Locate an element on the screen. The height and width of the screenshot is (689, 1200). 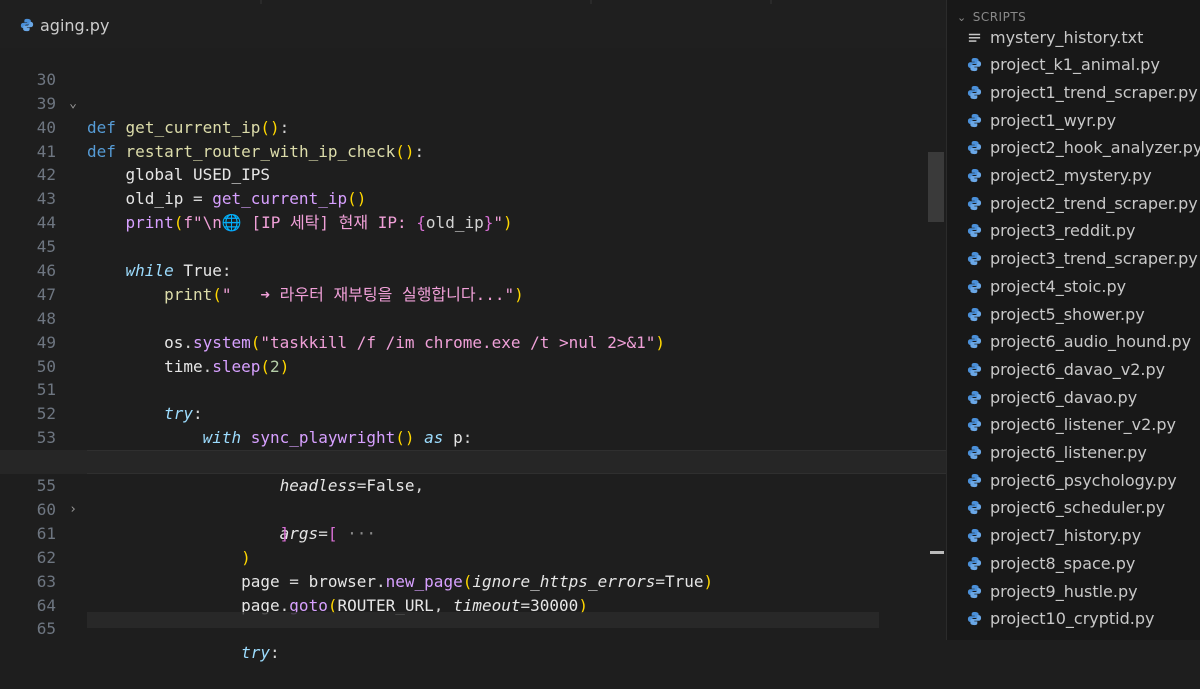
file-name: project9_hustle.py is located at coordinates (1064, 591).